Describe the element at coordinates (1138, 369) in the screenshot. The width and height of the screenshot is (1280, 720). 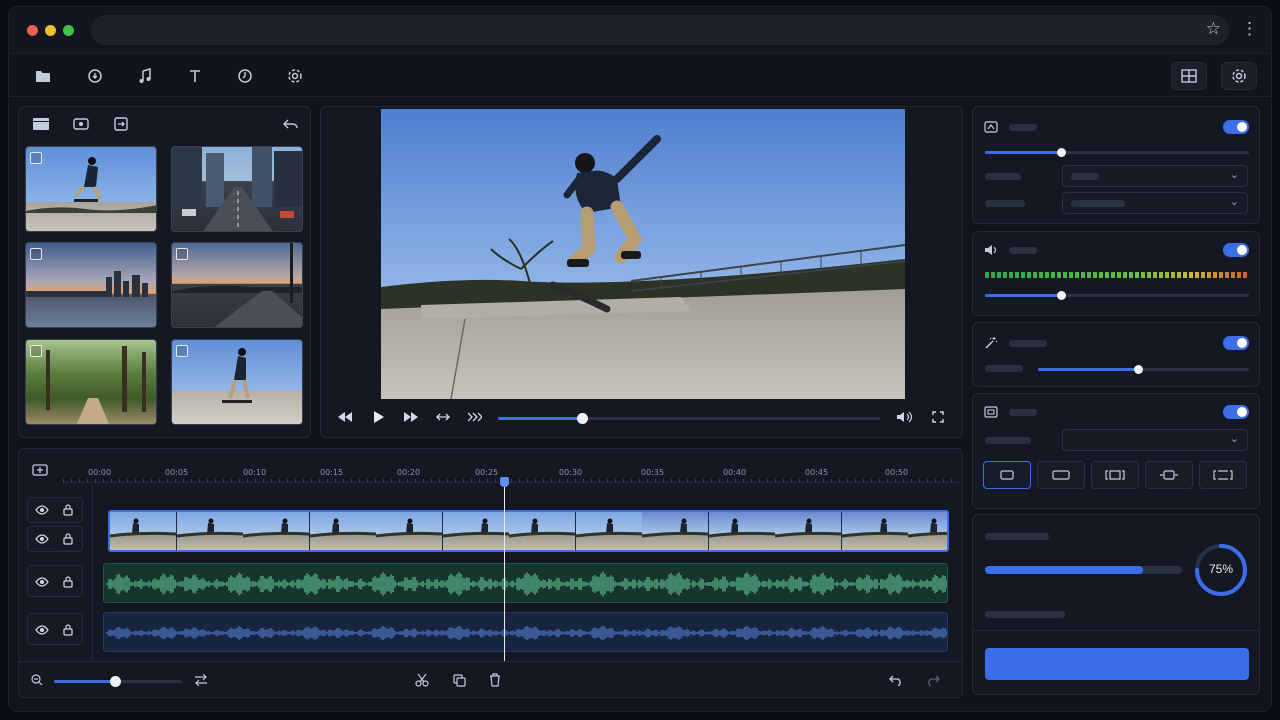
I see `magic-intensity-knob` at that location.